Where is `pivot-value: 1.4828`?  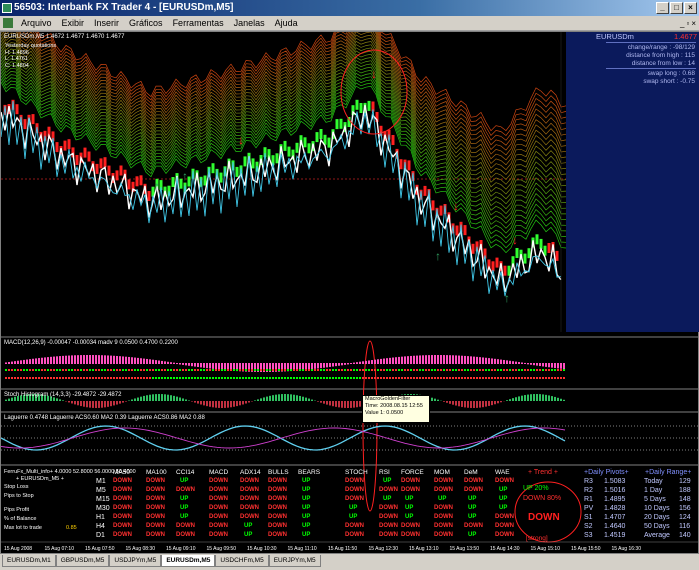
pivot-value: 1.4828 is located at coordinates (615, 508).